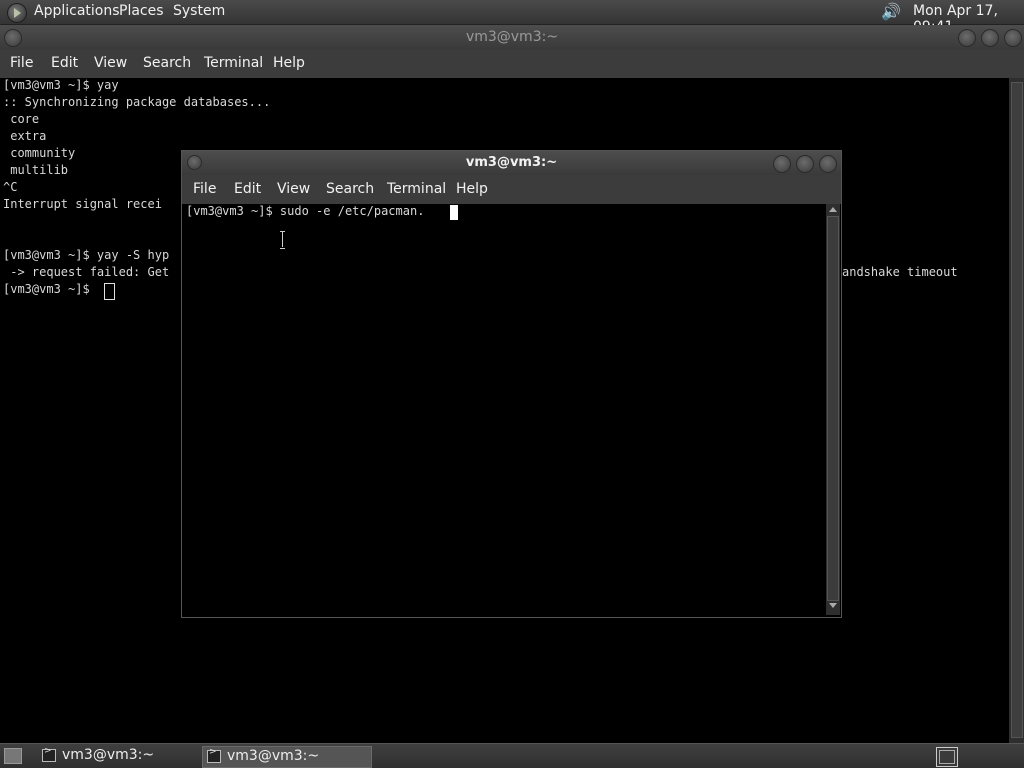 This screenshot has width=1024, height=768. I want to click on terminal-prompt-line: [vm3@vm3 ~]$ sudo -e /etc/pacman., so click(305, 211).